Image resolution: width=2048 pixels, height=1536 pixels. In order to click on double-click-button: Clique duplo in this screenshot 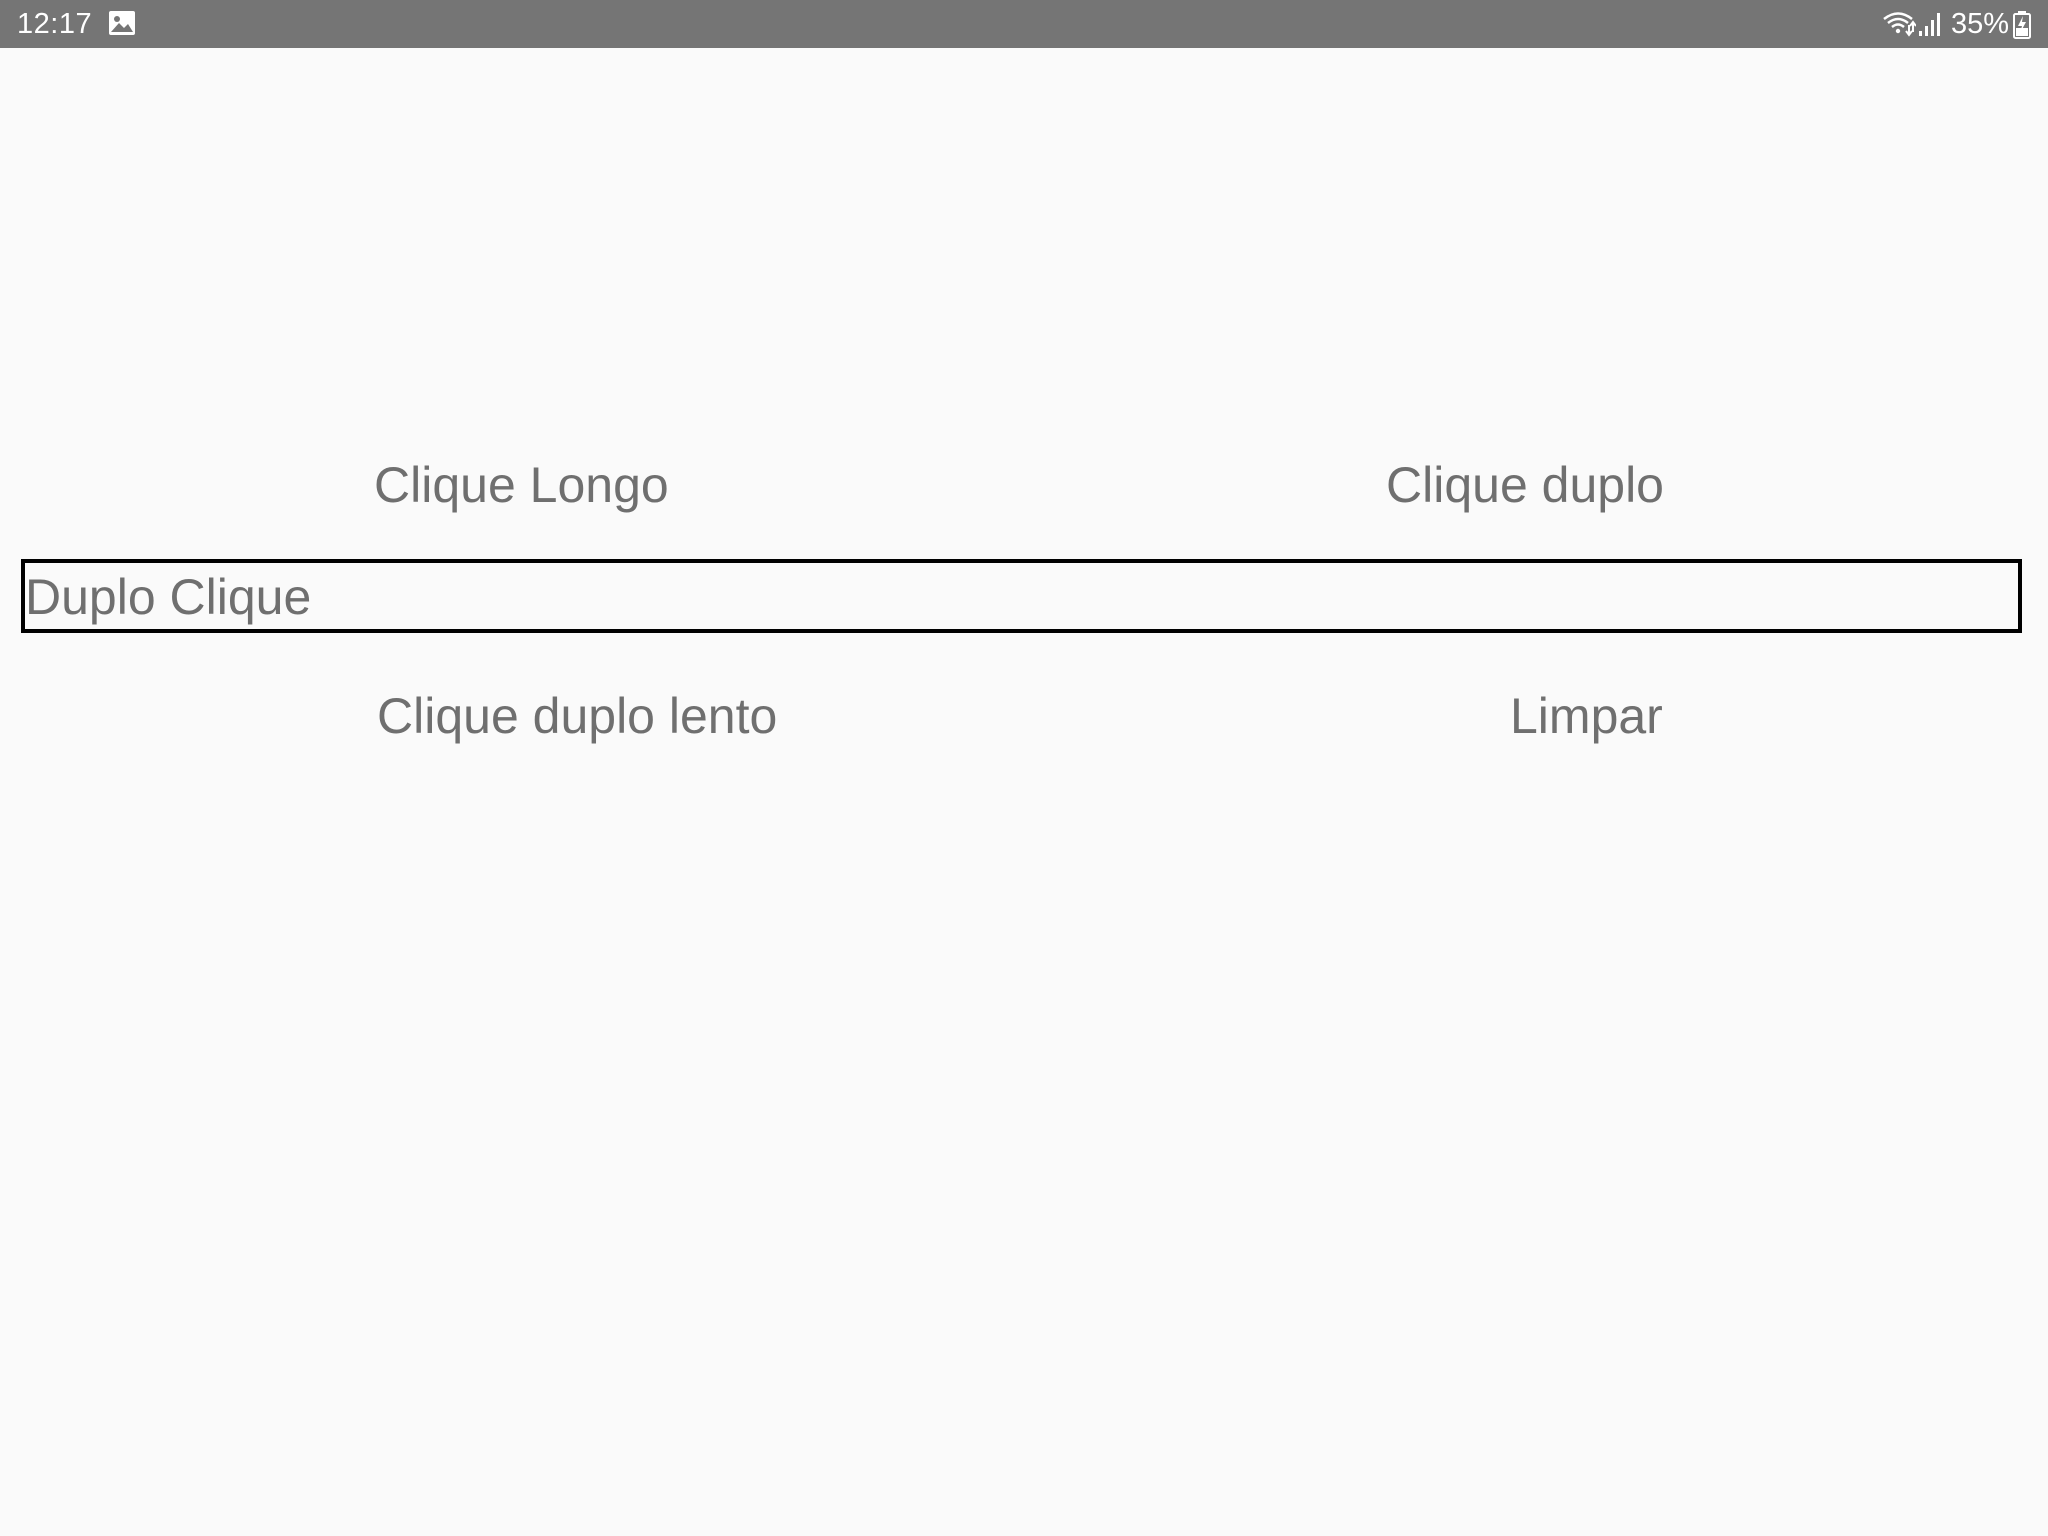, I will do `click(1525, 485)`.